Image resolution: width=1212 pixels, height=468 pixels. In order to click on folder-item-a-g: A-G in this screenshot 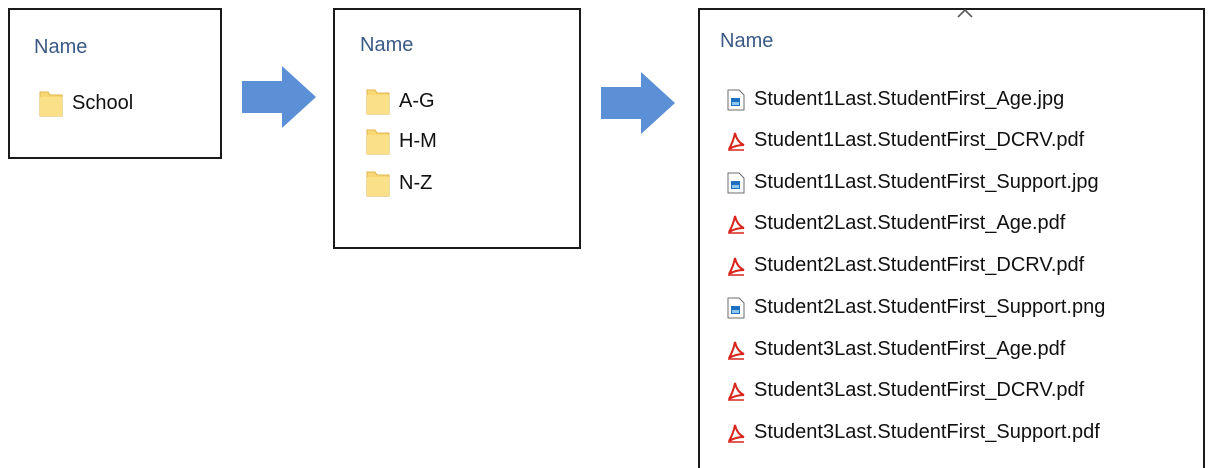, I will do `click(400, 101)`.